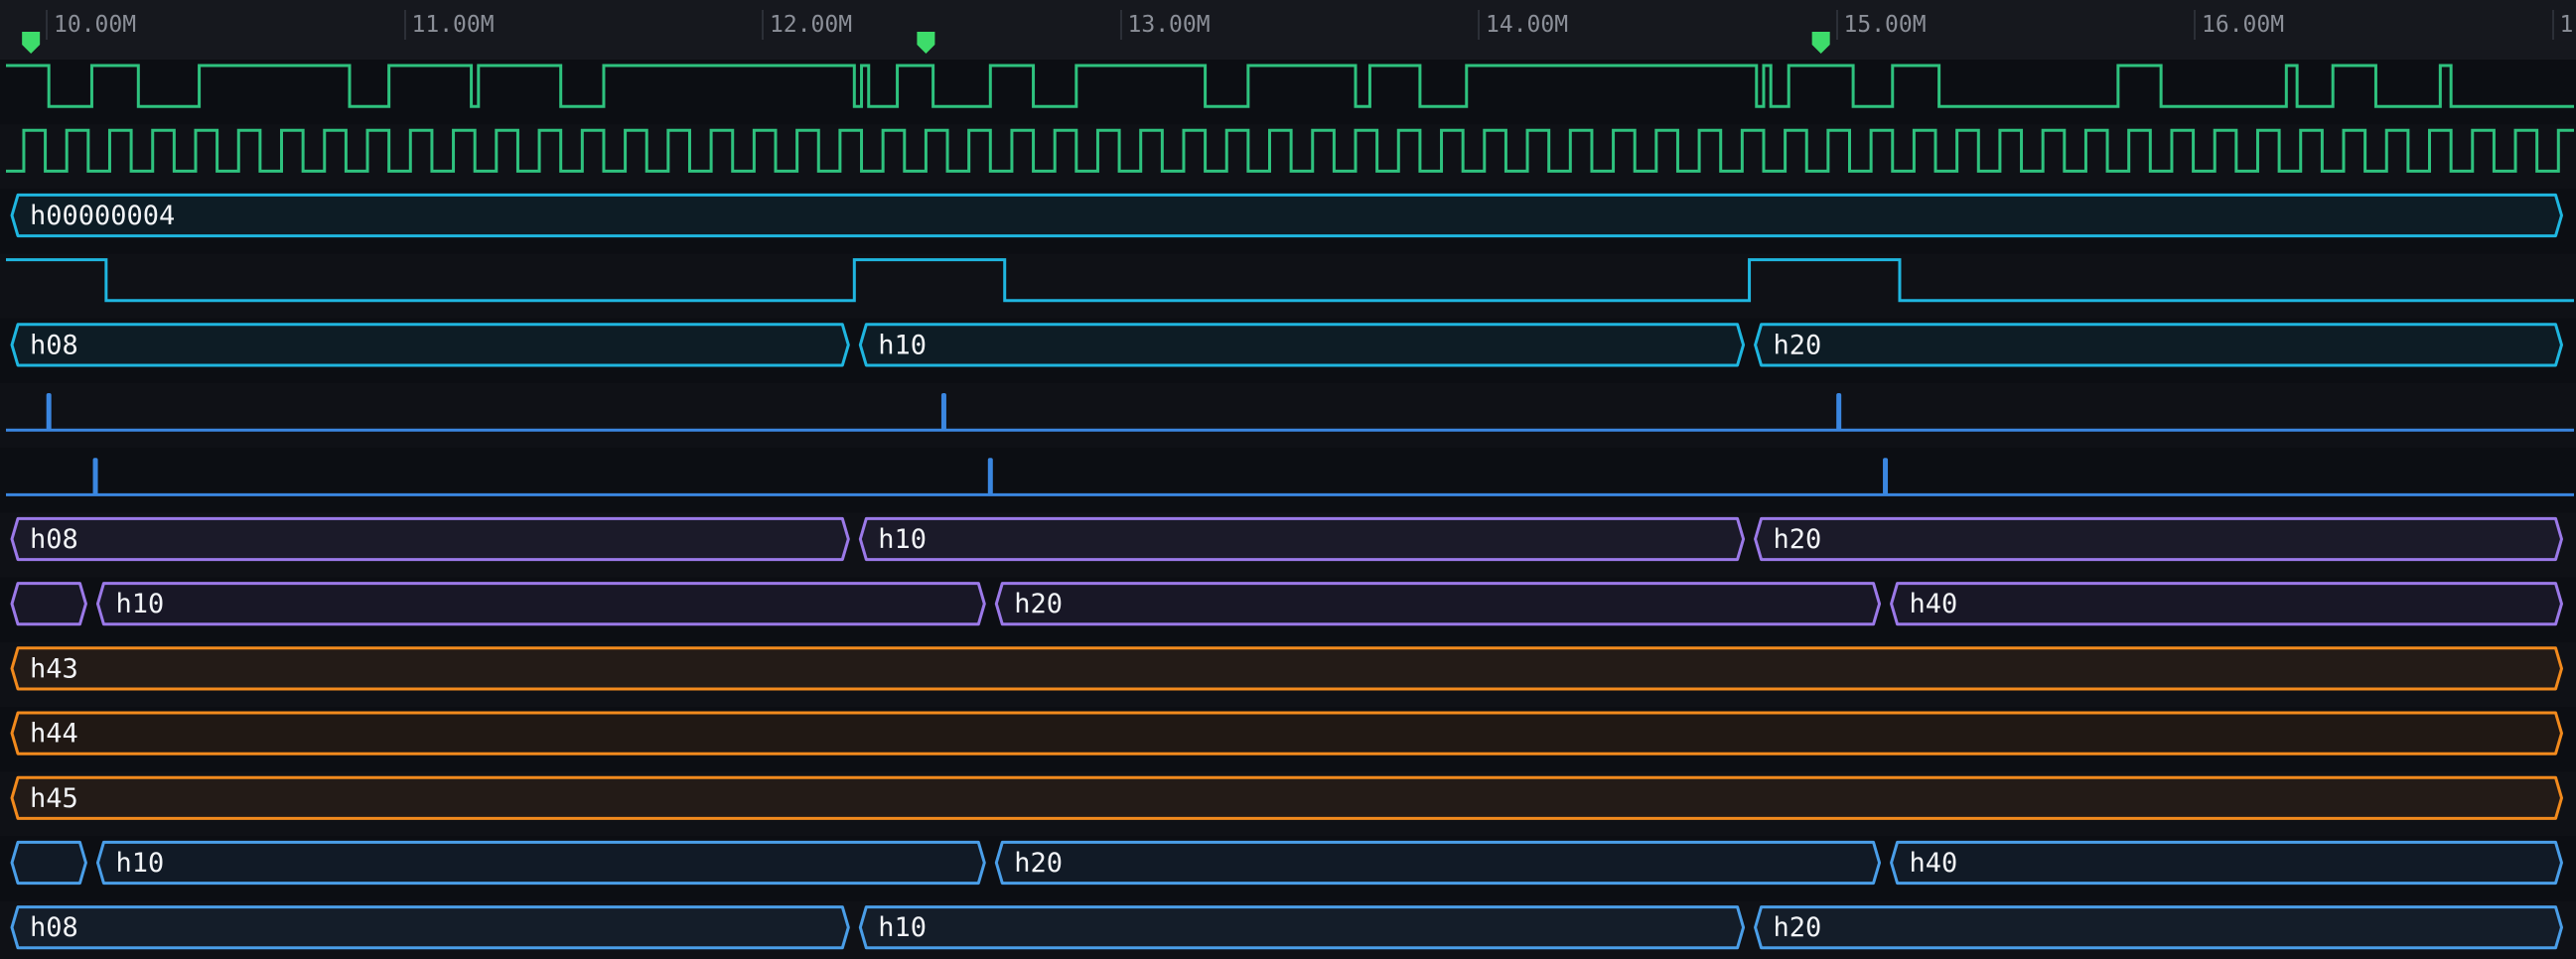 The width and height of the screenshot is (2576, 959). Describe the element at coordinates (102, 216) in the screenshot. I see `bus-value-label: h00000004` at that location.